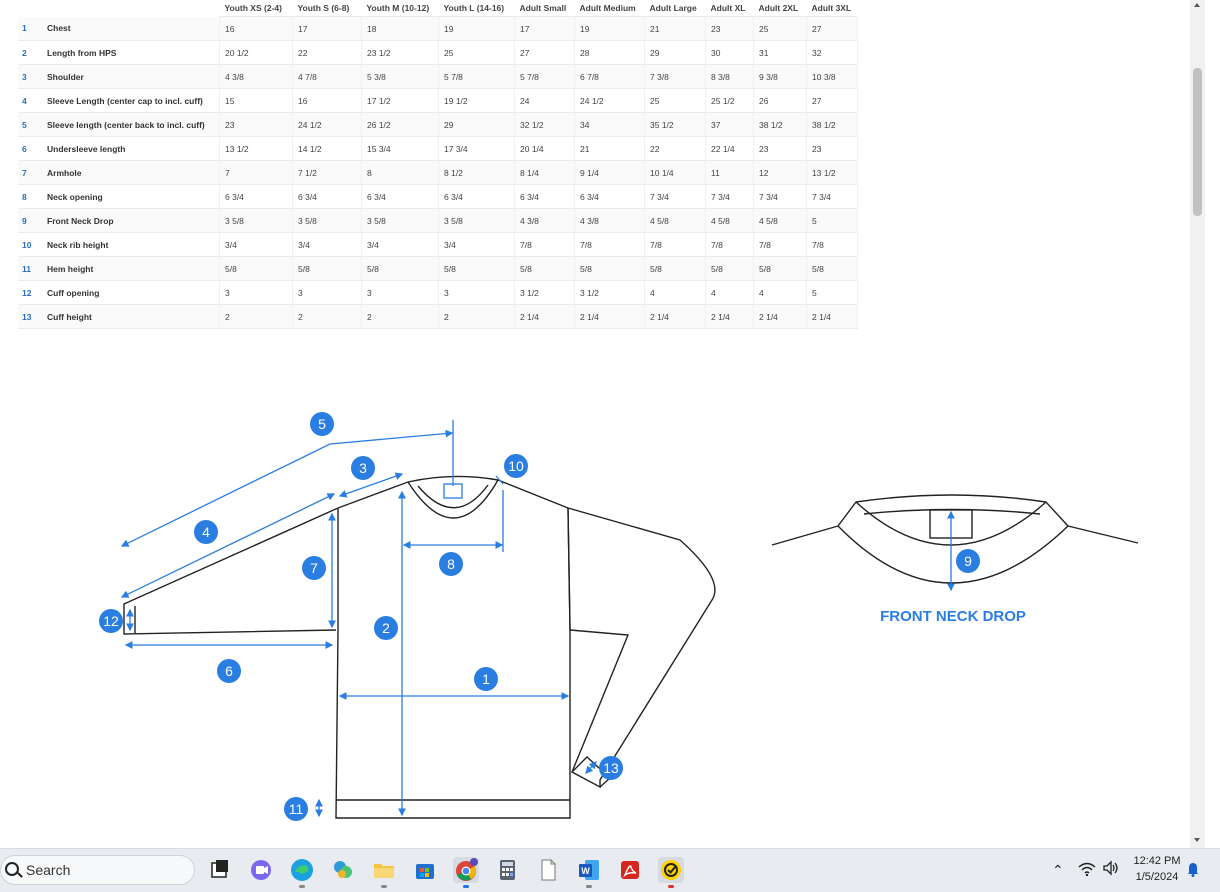  Describe the element at coordinates (630, 870) in the screenshot. I see `acrobat-icon` at that location.